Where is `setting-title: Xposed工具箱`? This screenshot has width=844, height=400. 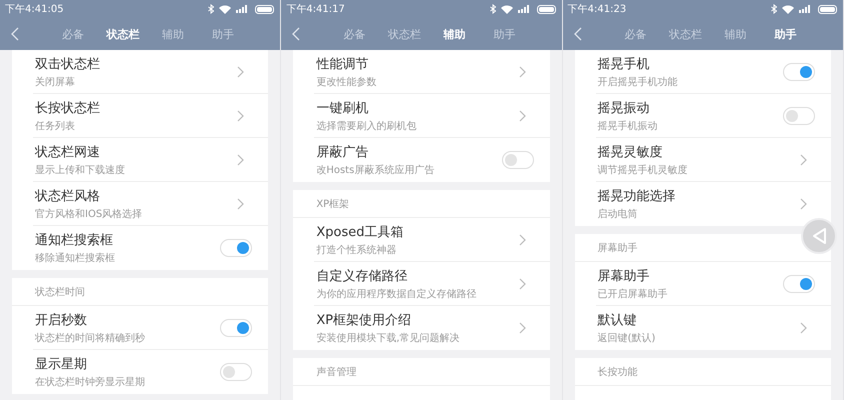 setting-title: Xposed工具箱 is located at coordinates (417, 231).